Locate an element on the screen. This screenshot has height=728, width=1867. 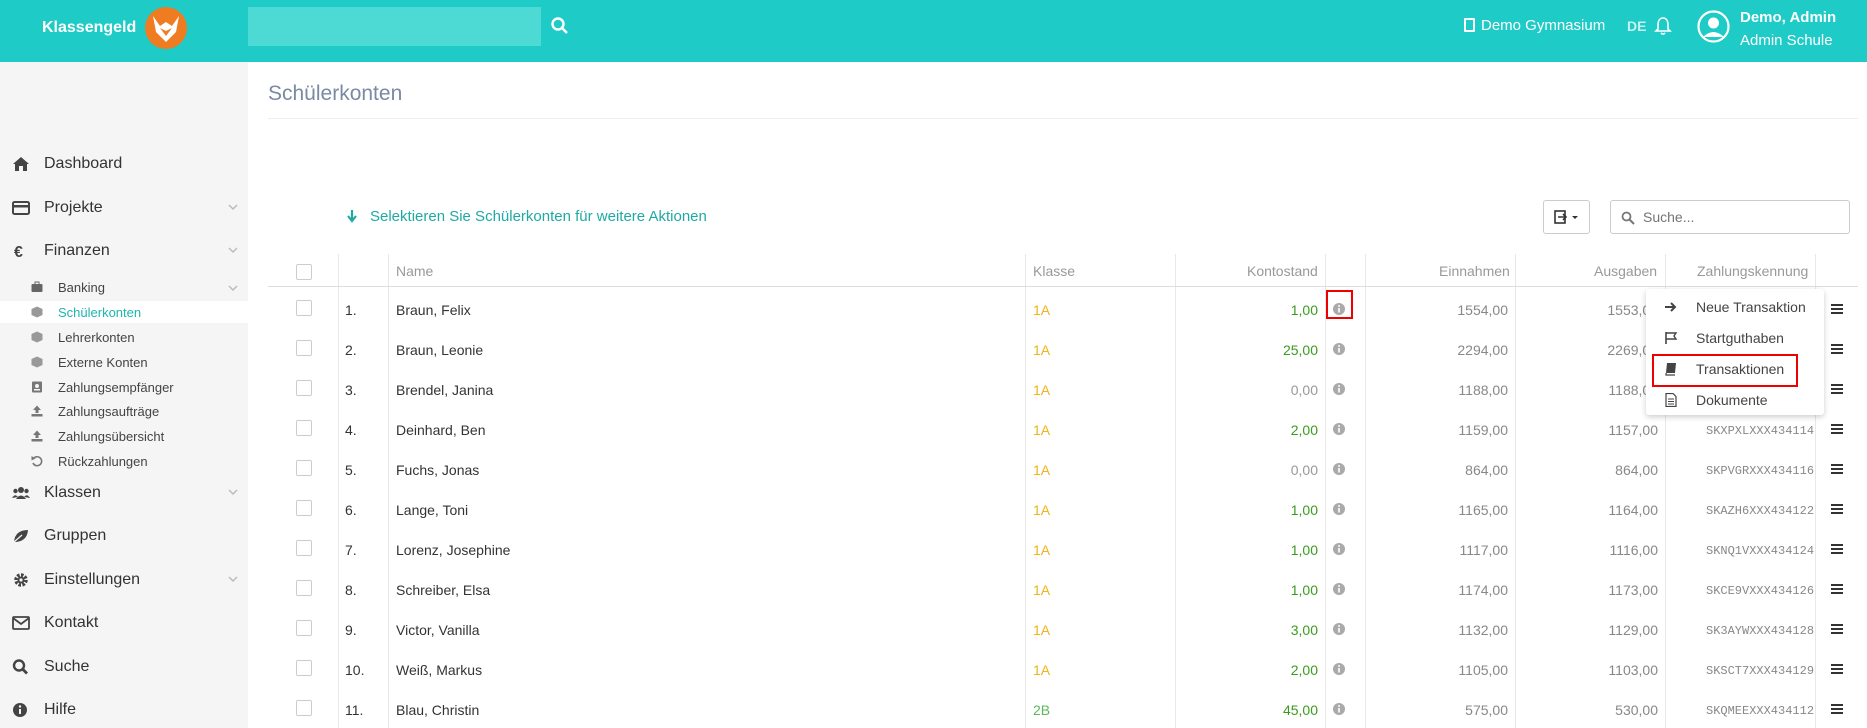
balance-value: 1,00 is located at coordinates (1304, 590).